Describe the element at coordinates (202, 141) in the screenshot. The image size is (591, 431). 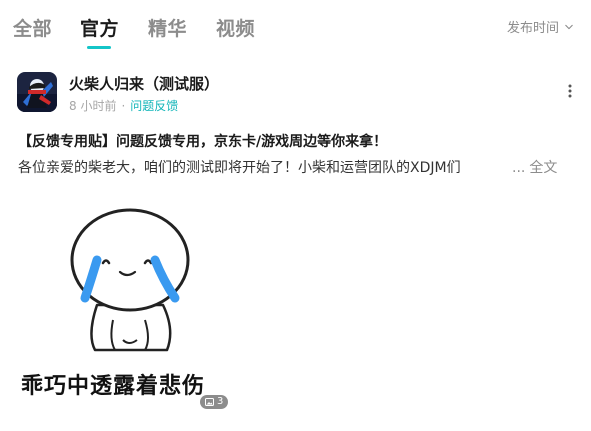
I see `post-headline: 【反馈专用贴】问题反馈专用，京东卡/游戏周边等你来拿！` at that location.